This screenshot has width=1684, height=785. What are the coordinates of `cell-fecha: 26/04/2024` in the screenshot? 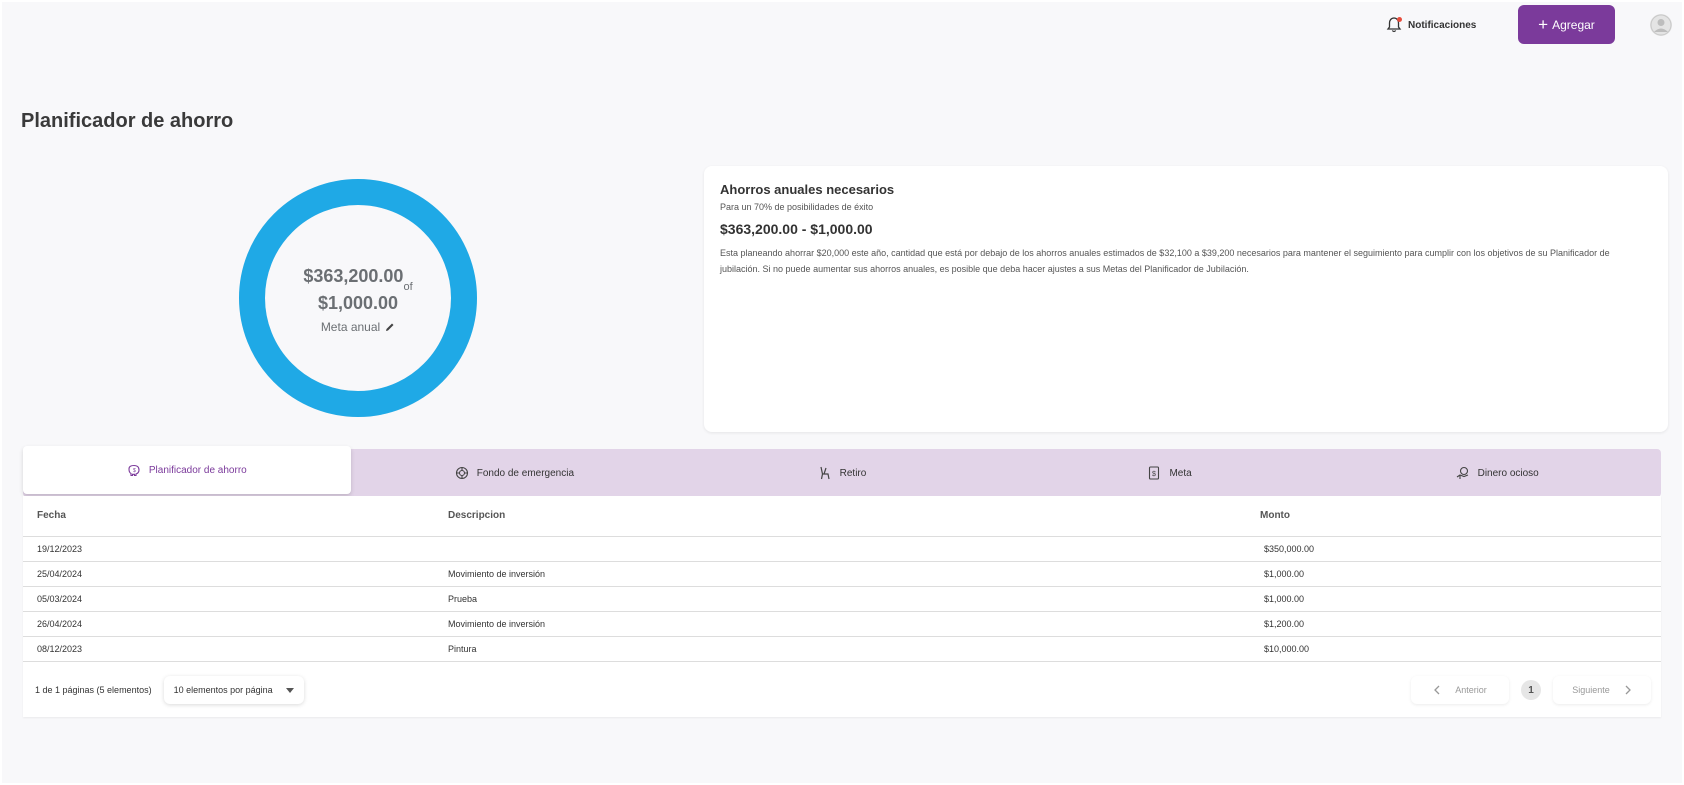 It's located at (228, 624).